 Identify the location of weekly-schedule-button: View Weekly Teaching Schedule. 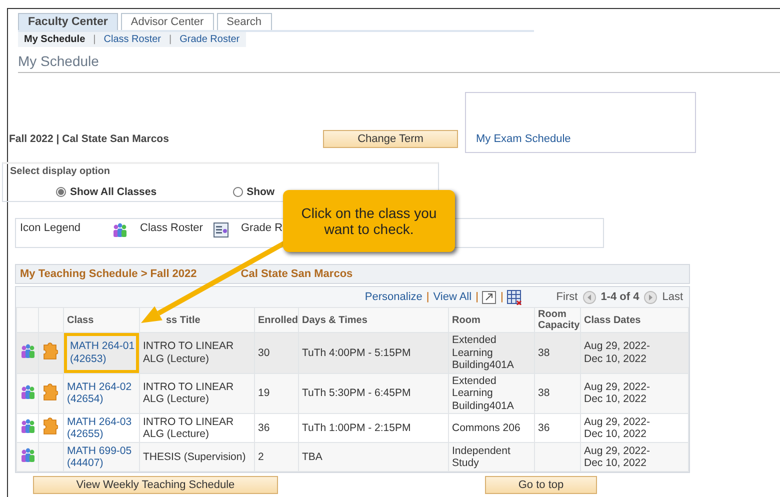
(155, 485).